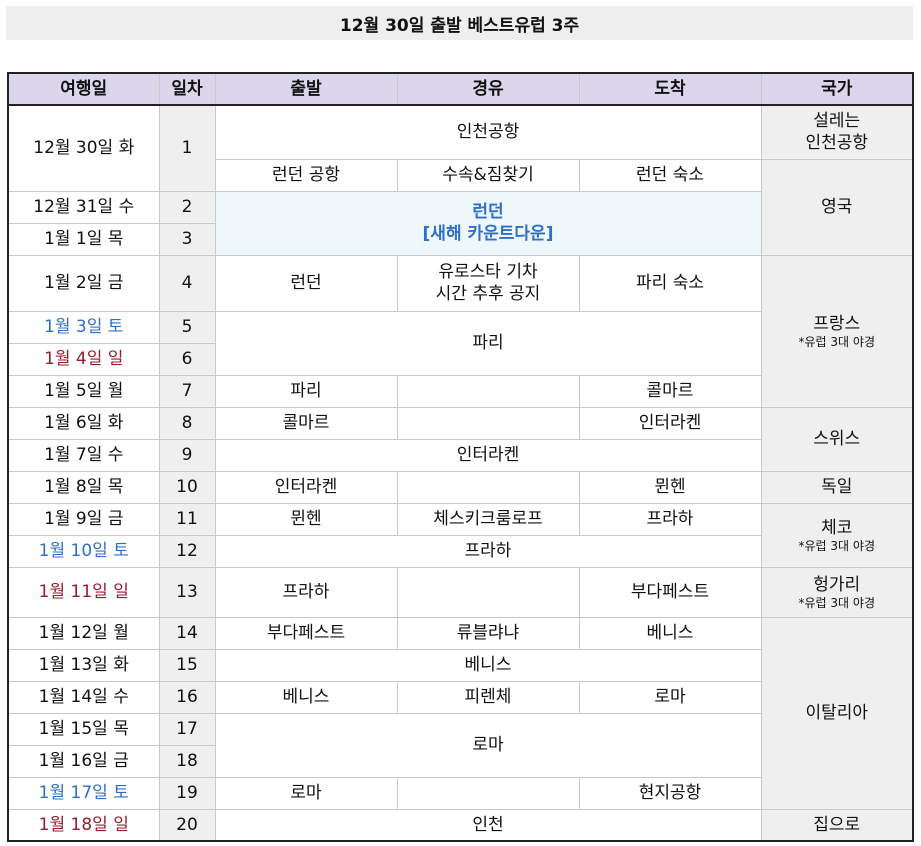 This screenshot has height=846, width=921. What do you see at coordinates (83, 793) in the screenshot?
I see `date-cell: 1월 17일 토` at bounding box center [83, 793].